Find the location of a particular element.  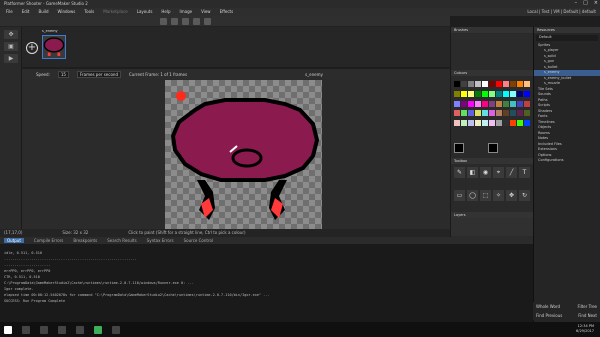

menu-help: Help is located at coordinates (165, 12).